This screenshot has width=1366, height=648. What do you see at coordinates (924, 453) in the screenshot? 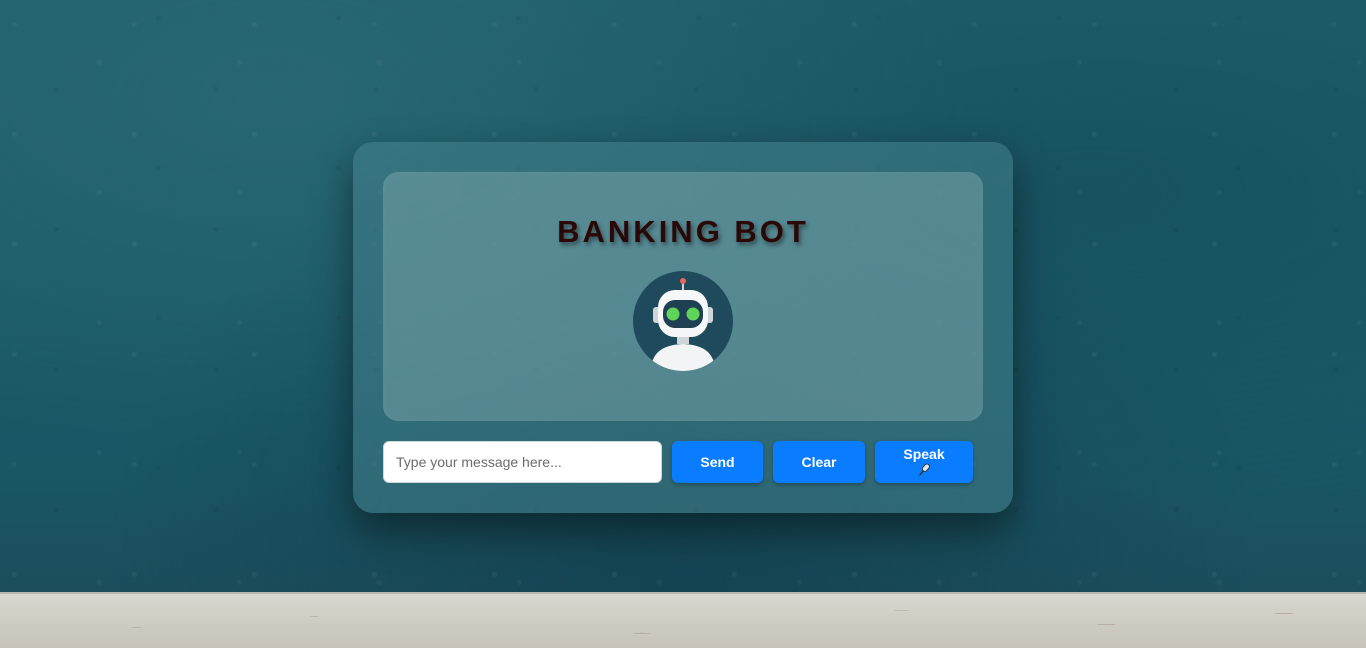
I see `speak-button-label: Speak` at bounding box center [924, 453].